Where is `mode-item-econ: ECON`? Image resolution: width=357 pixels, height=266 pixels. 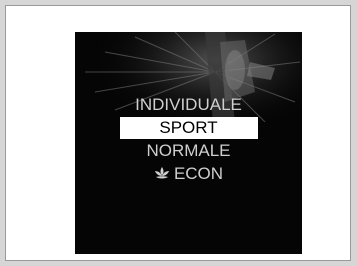 mode-item-econ: ECON is located at coordinates (189, 174).